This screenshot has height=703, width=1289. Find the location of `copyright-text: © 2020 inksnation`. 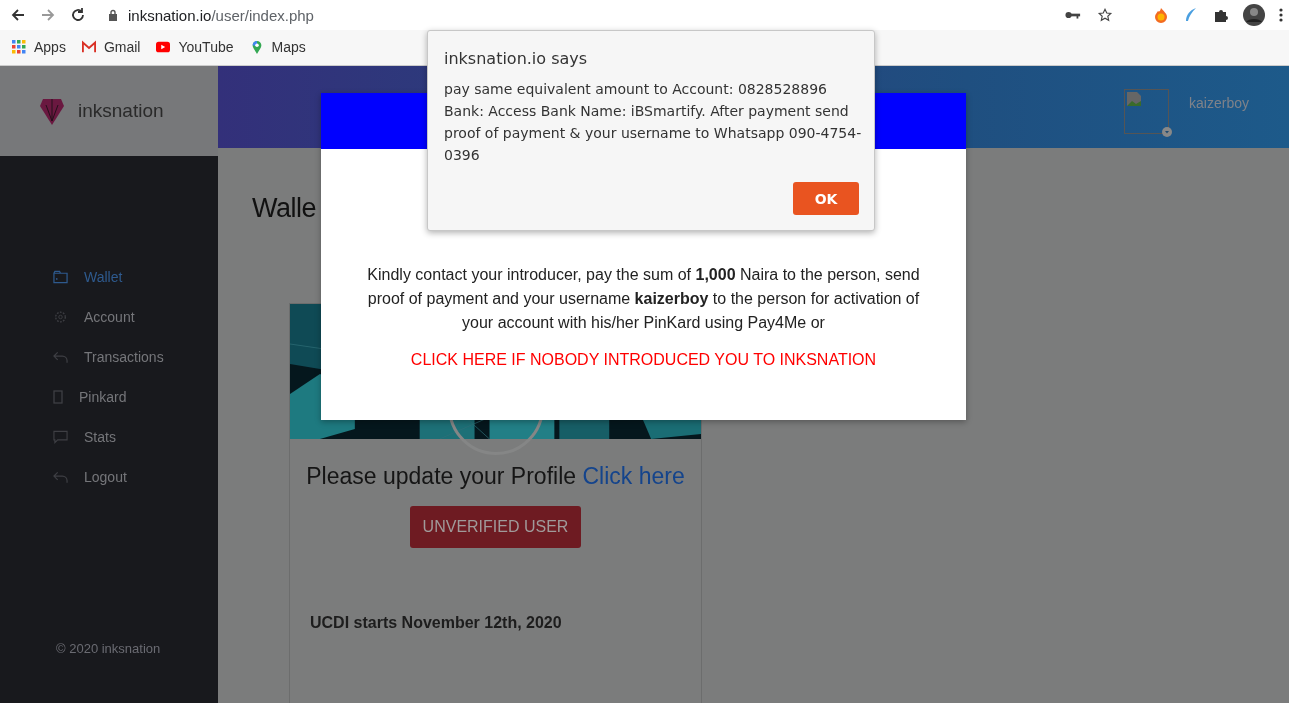

copyright-text: © 2020 inksnation is located at coordinates (109, 648).